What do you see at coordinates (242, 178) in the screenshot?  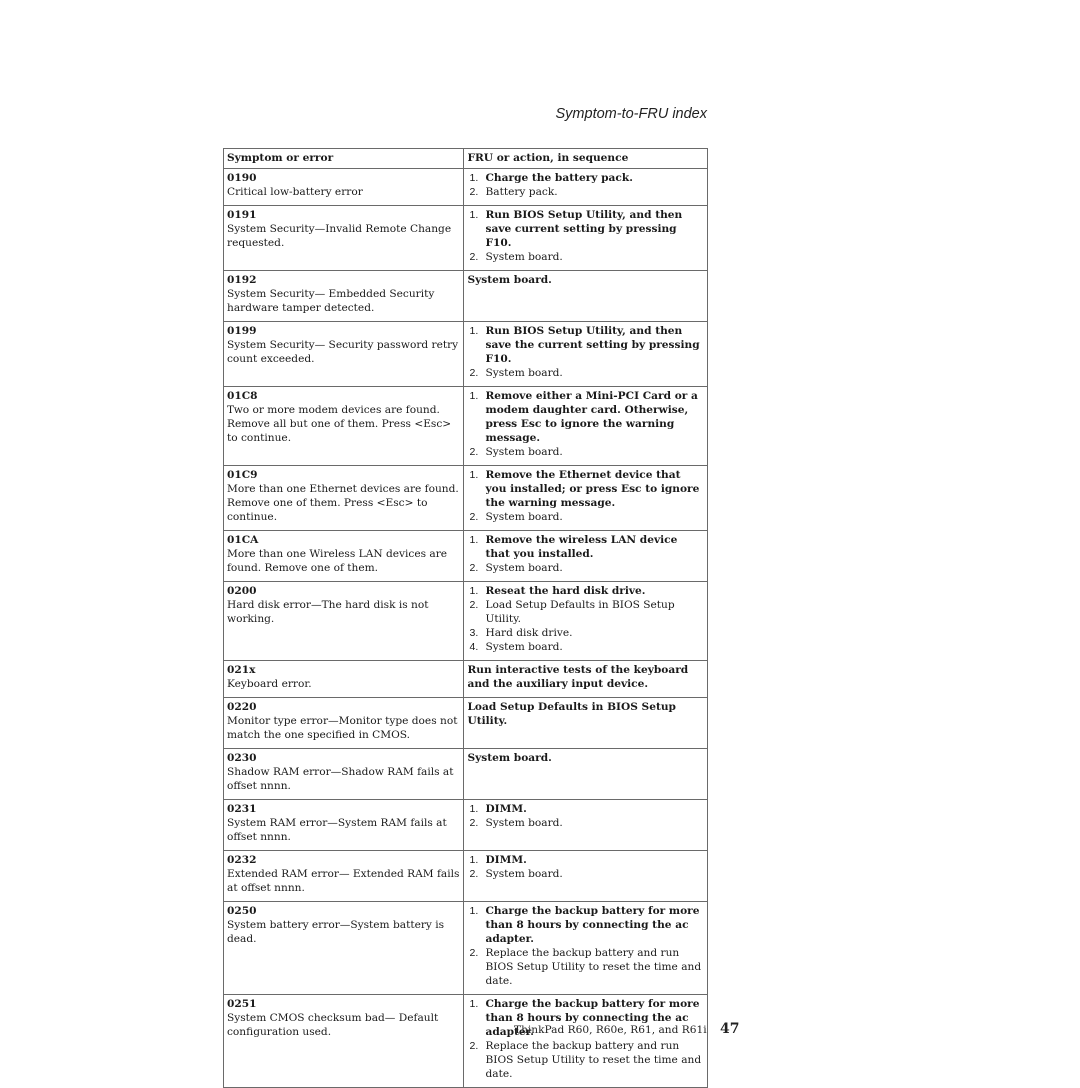 I see `error-code: 0190` at bounding box center [242, 178].